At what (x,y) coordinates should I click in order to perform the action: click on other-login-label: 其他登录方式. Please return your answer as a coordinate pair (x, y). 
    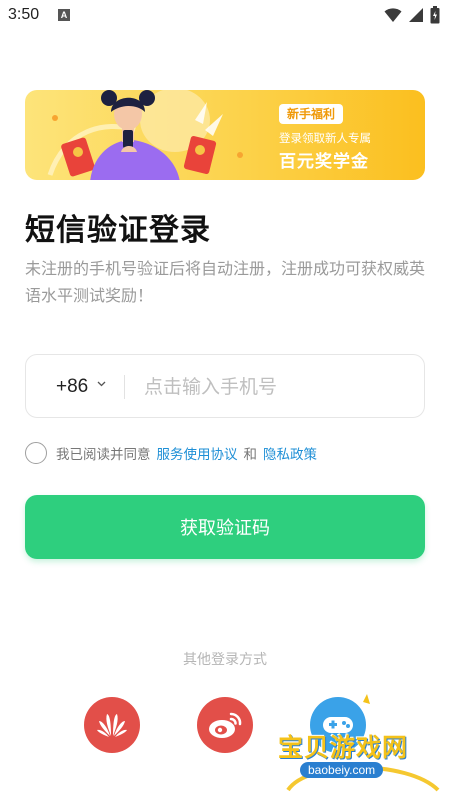
    Looking at the image, I should click on (225, 660).